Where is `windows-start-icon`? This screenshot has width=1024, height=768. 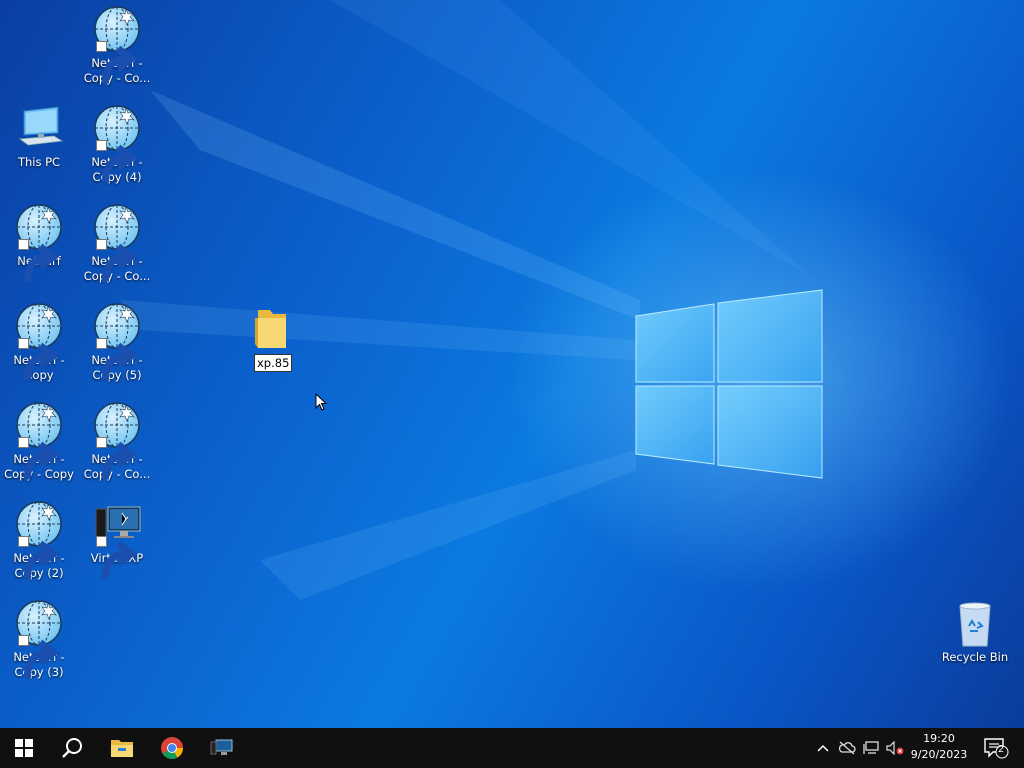
windows-start-icon is located at coordinates (24, 748).